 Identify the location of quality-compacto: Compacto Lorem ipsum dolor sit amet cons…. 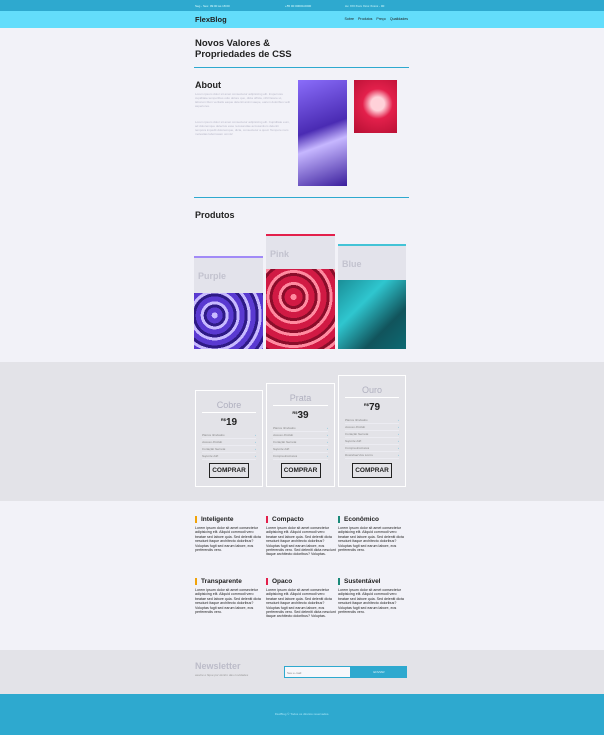
(301, 536).